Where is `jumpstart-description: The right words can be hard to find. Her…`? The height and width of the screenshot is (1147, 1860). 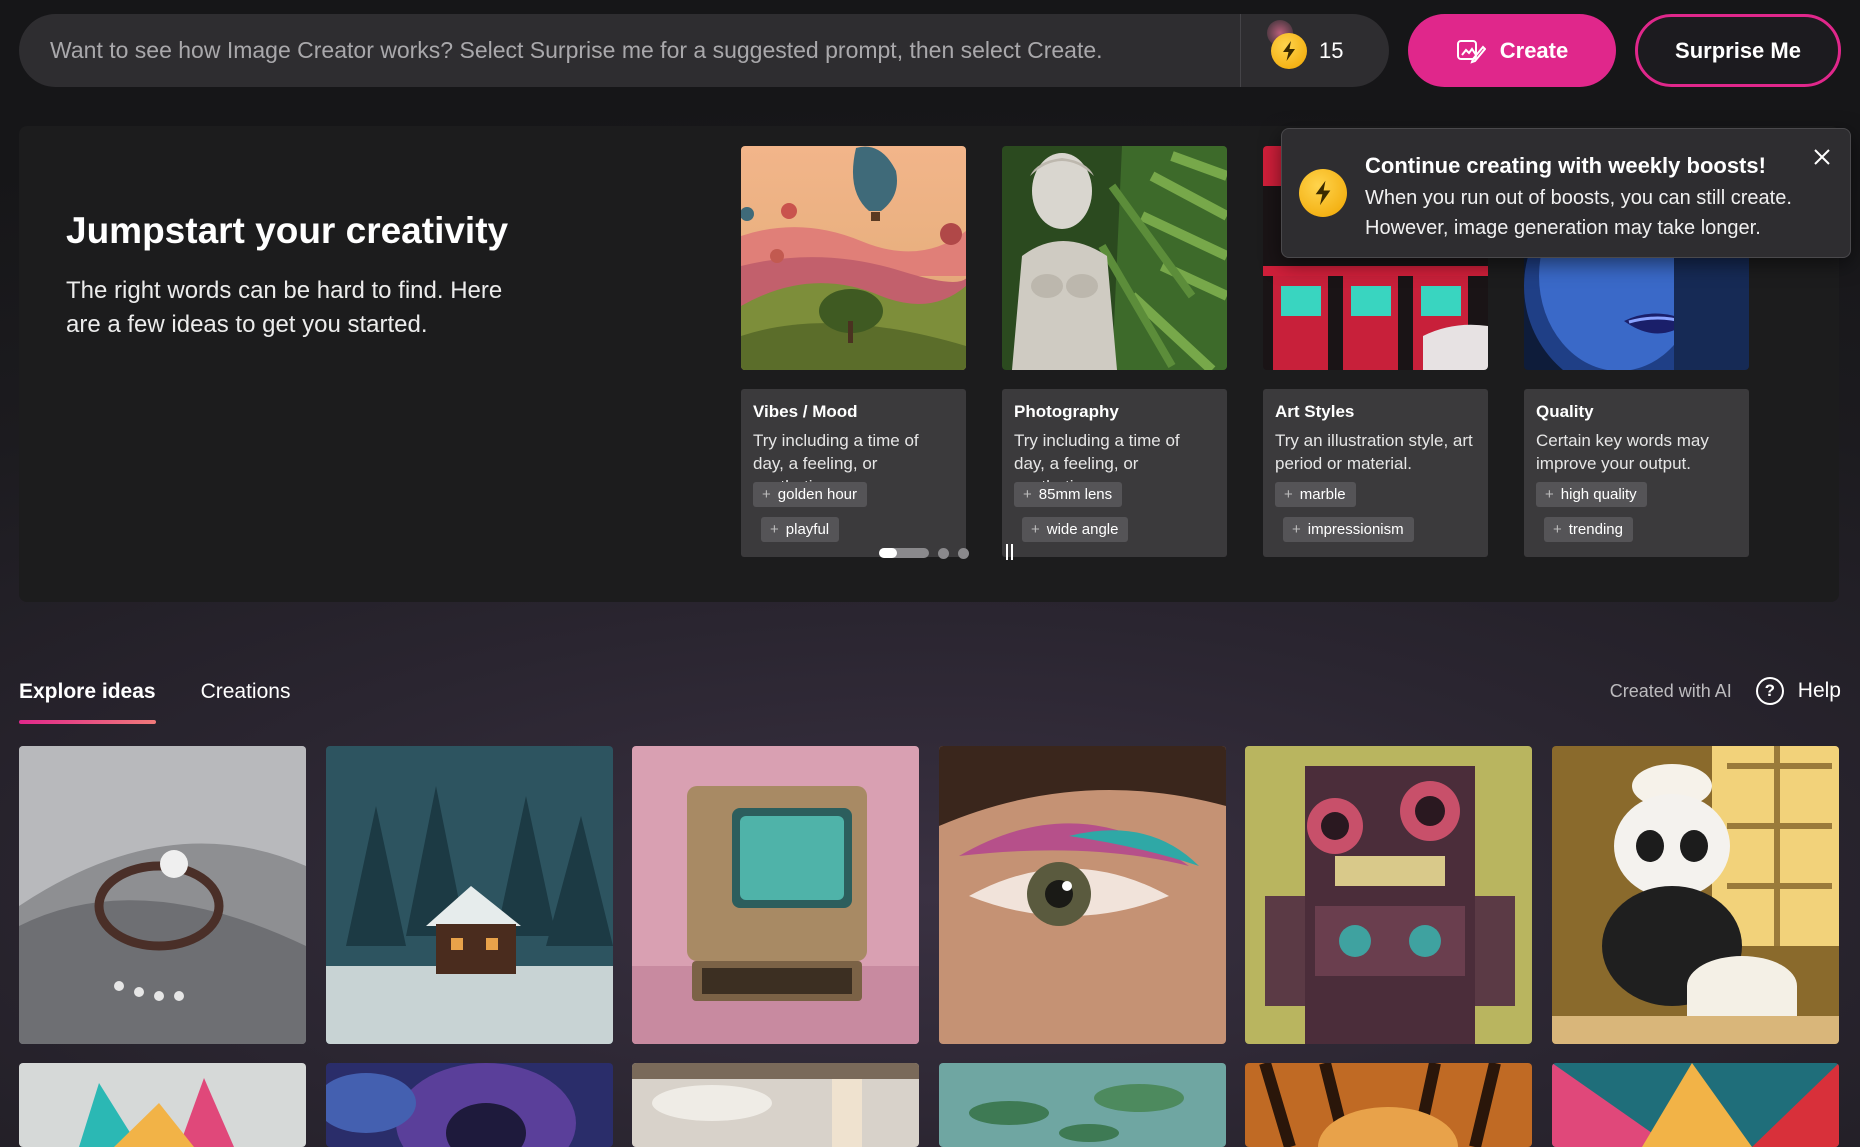
jumpstart-description: The right words can be hard to find. Her… is located at coordinates (284, 307).